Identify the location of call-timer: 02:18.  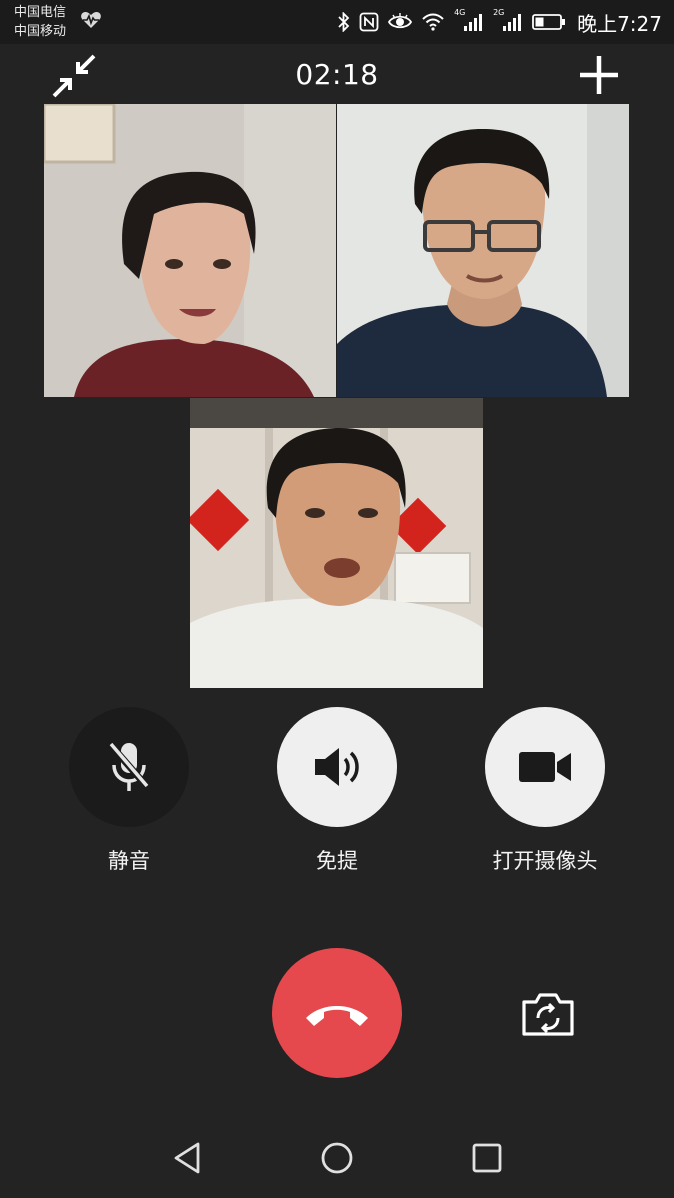
(337, 74).